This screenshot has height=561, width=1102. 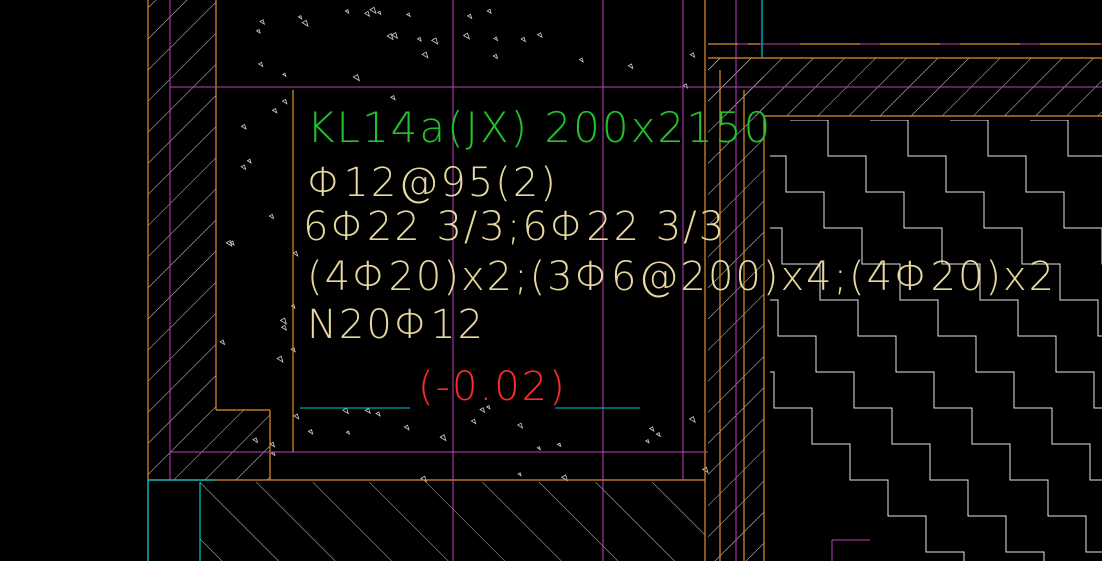 I want to click on stirrup-label: Φ12@95(2), so click(x=432, y=183).